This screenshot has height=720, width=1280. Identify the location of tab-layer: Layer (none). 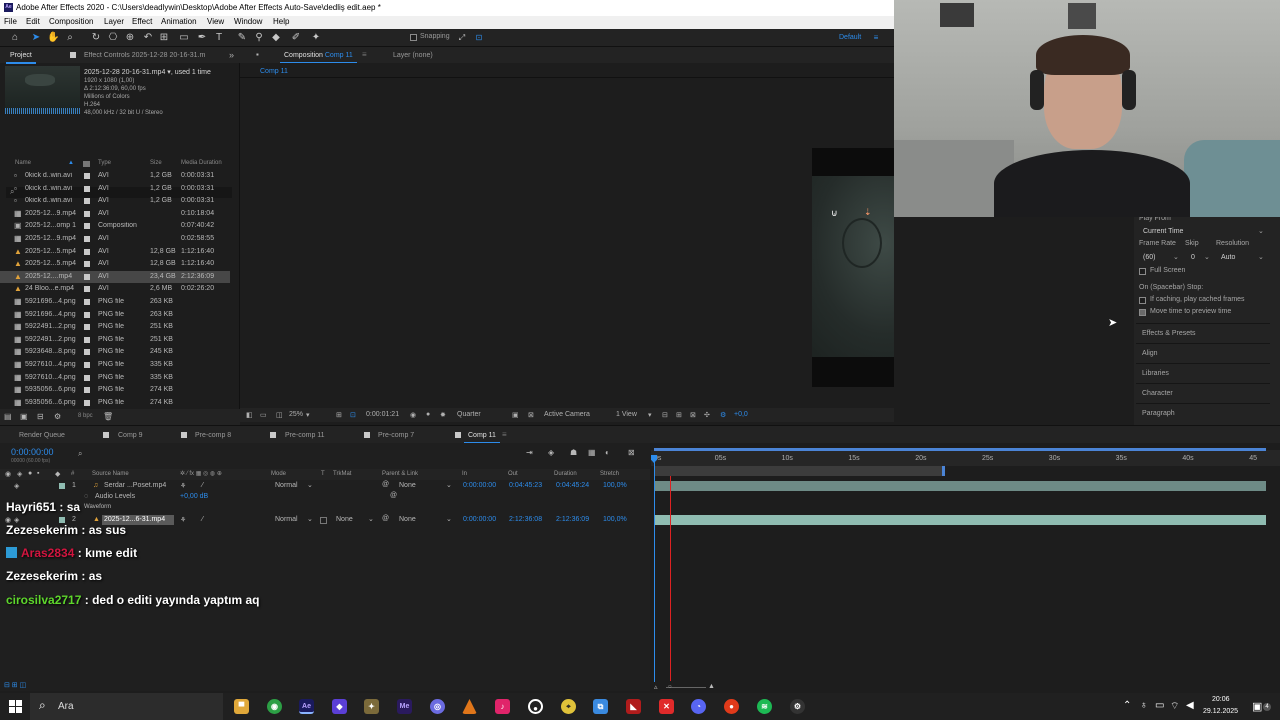
(413, 55).